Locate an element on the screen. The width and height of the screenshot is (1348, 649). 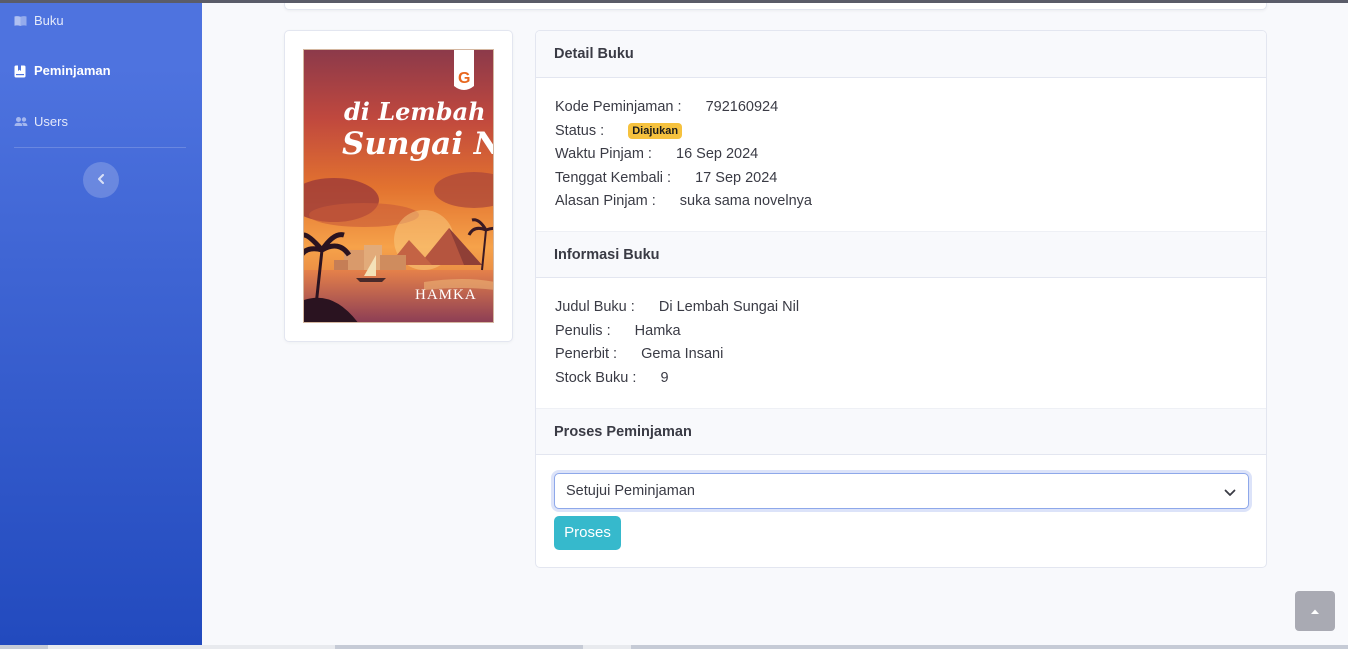
tenggat-kembali-row: Tenggat Kembali : 17 Sep 2024 is located at coordinates (666, 178).